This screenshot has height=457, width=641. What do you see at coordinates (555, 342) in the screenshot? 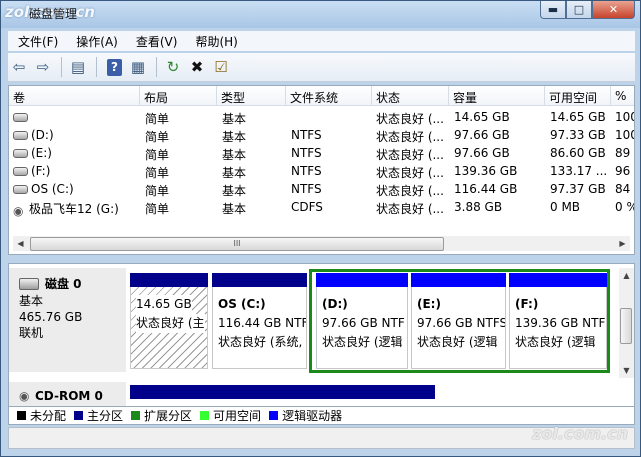
I see `partition-status: 状态良好 (逻辑` at bounding box center [555, 342].